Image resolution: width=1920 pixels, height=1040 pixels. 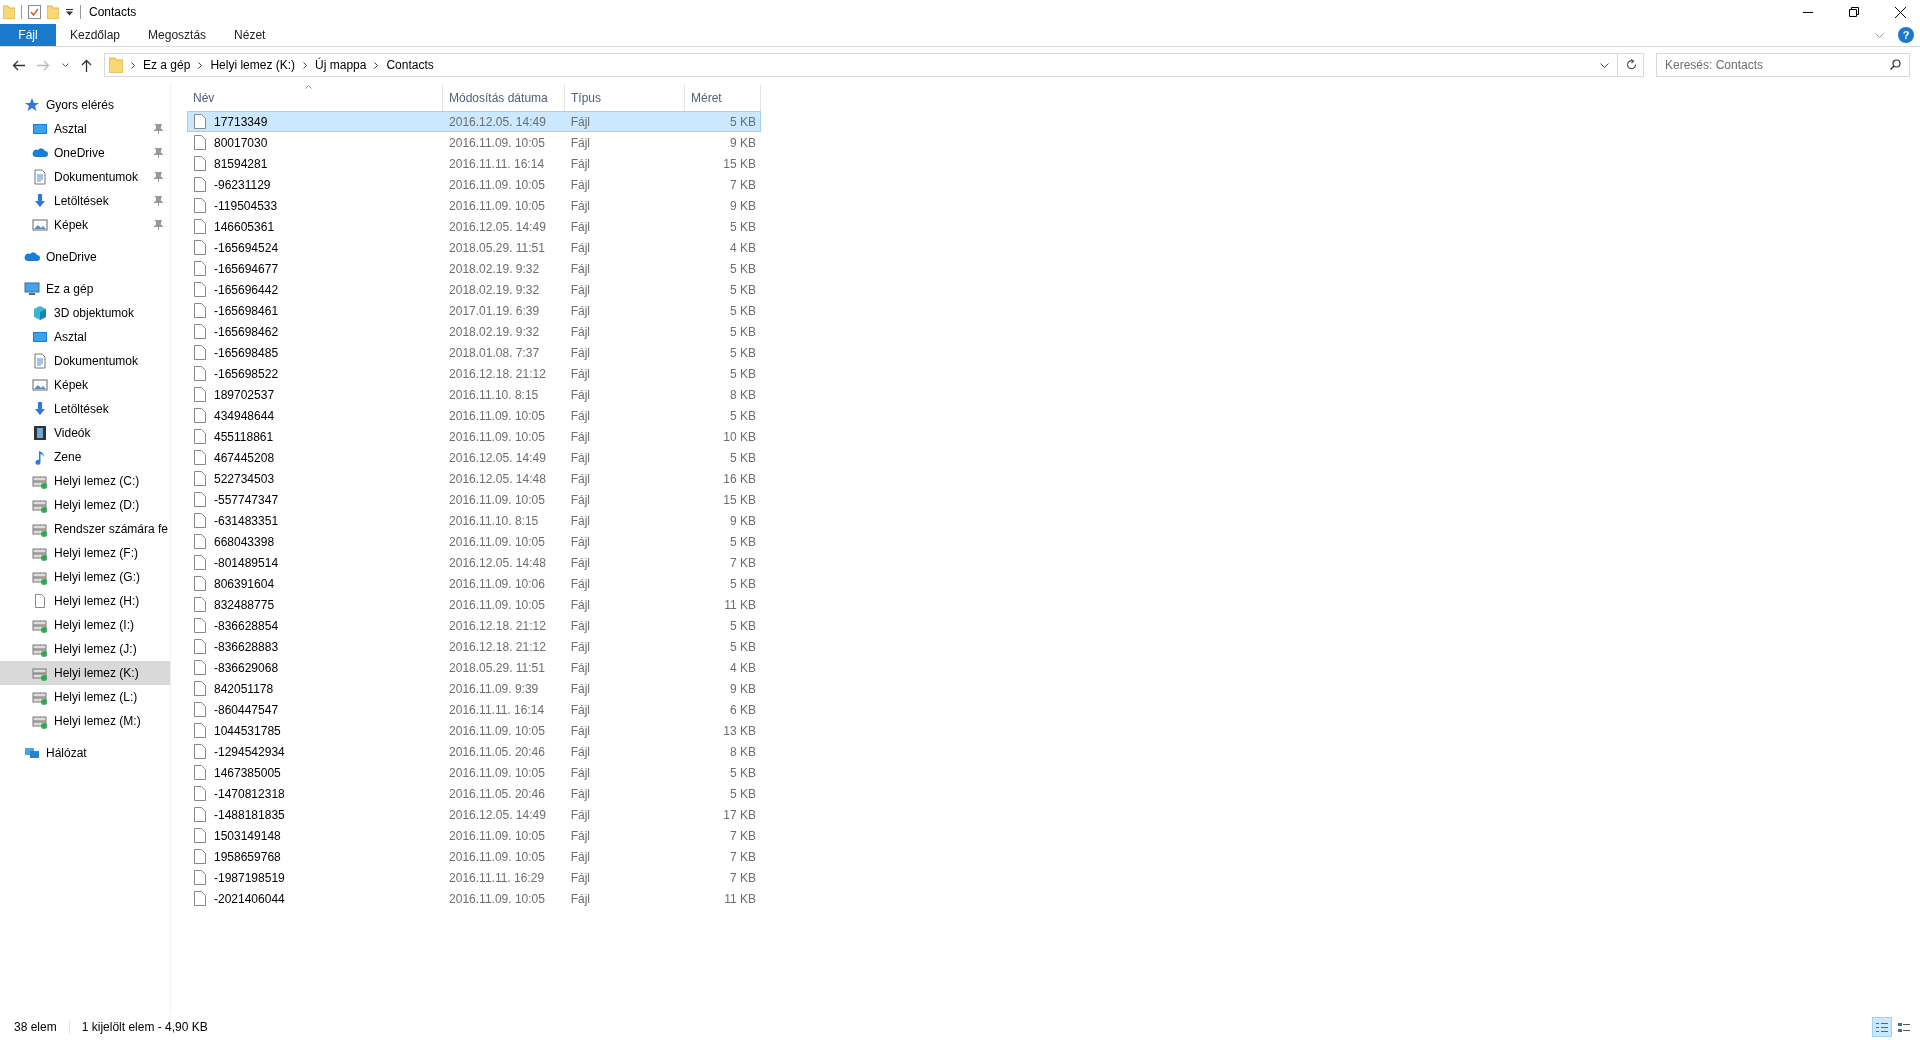 I want to click on sidebar-item: 3D objektumok, so click(x=85, y=313).